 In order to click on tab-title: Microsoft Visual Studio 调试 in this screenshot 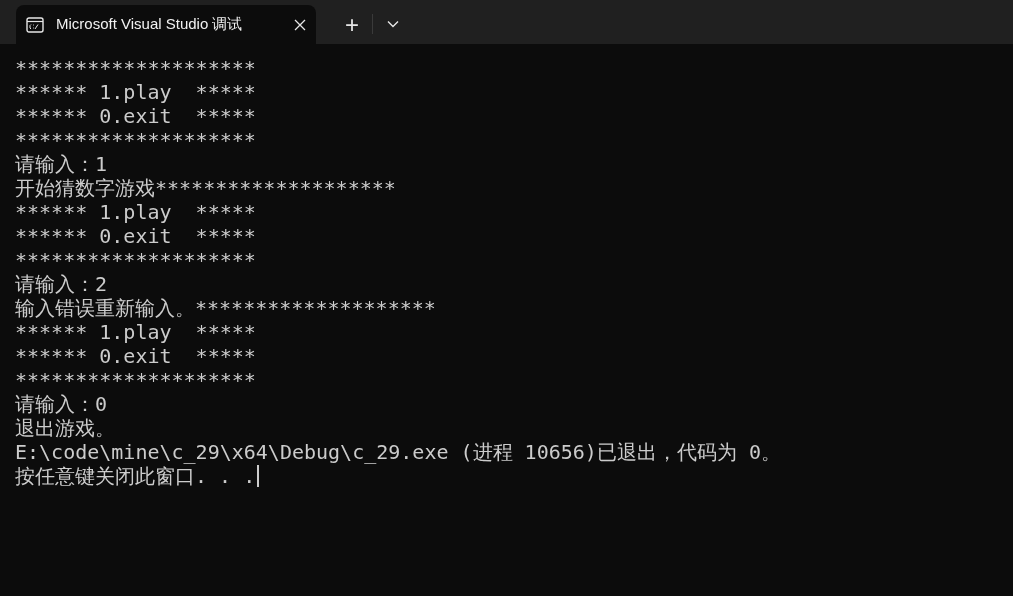, I will do `click(150, 24)`.